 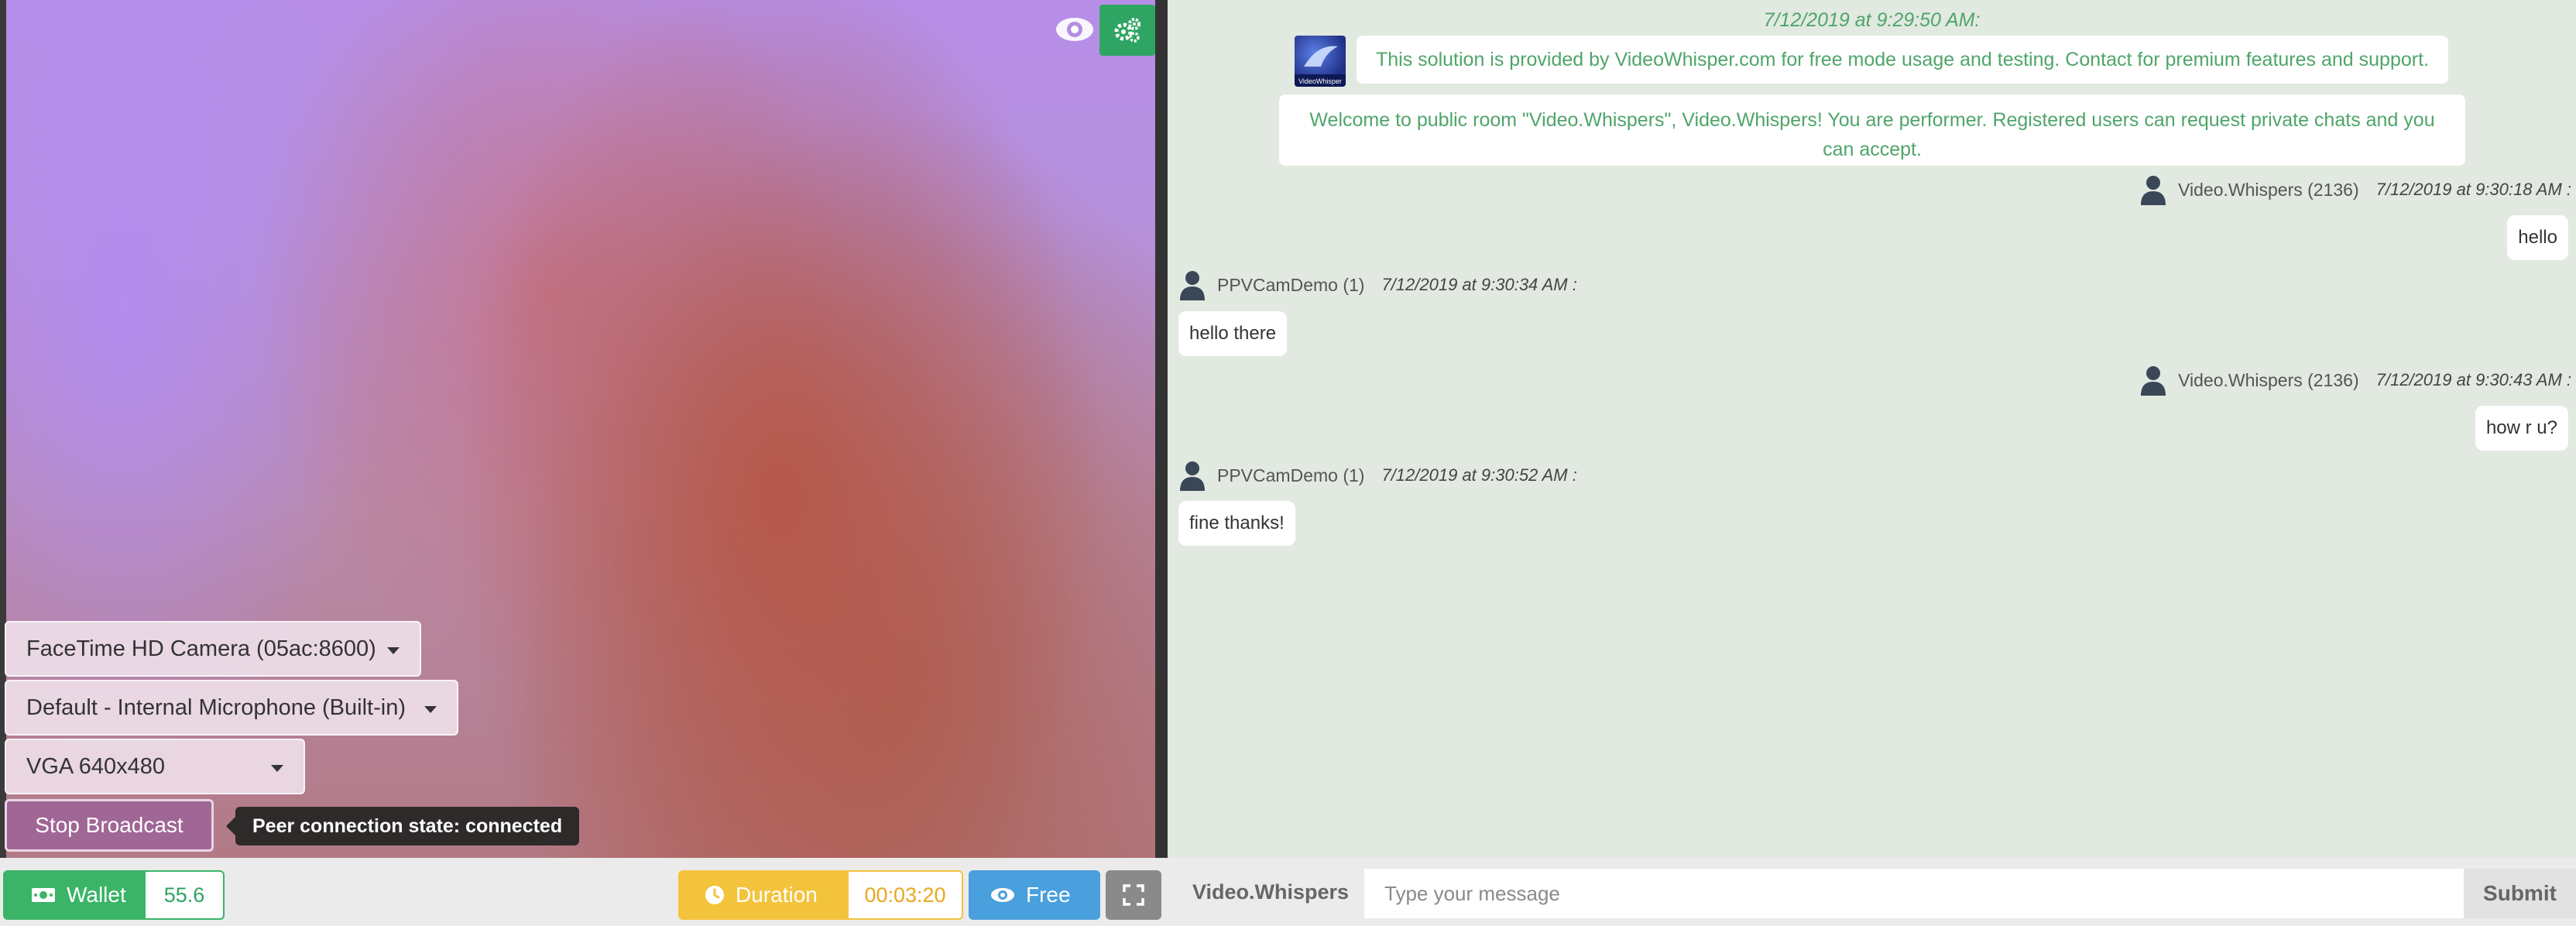 What do you see at coordinates (1161, 429) in the screenshot?
I see `pane-divider` at bounding box center [1161, 429].